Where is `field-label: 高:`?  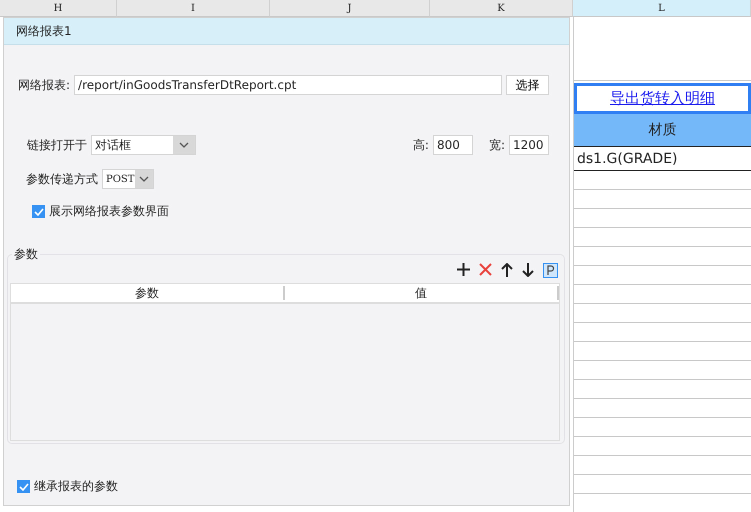
field-label: 高: is located at coordinates (420, 145).